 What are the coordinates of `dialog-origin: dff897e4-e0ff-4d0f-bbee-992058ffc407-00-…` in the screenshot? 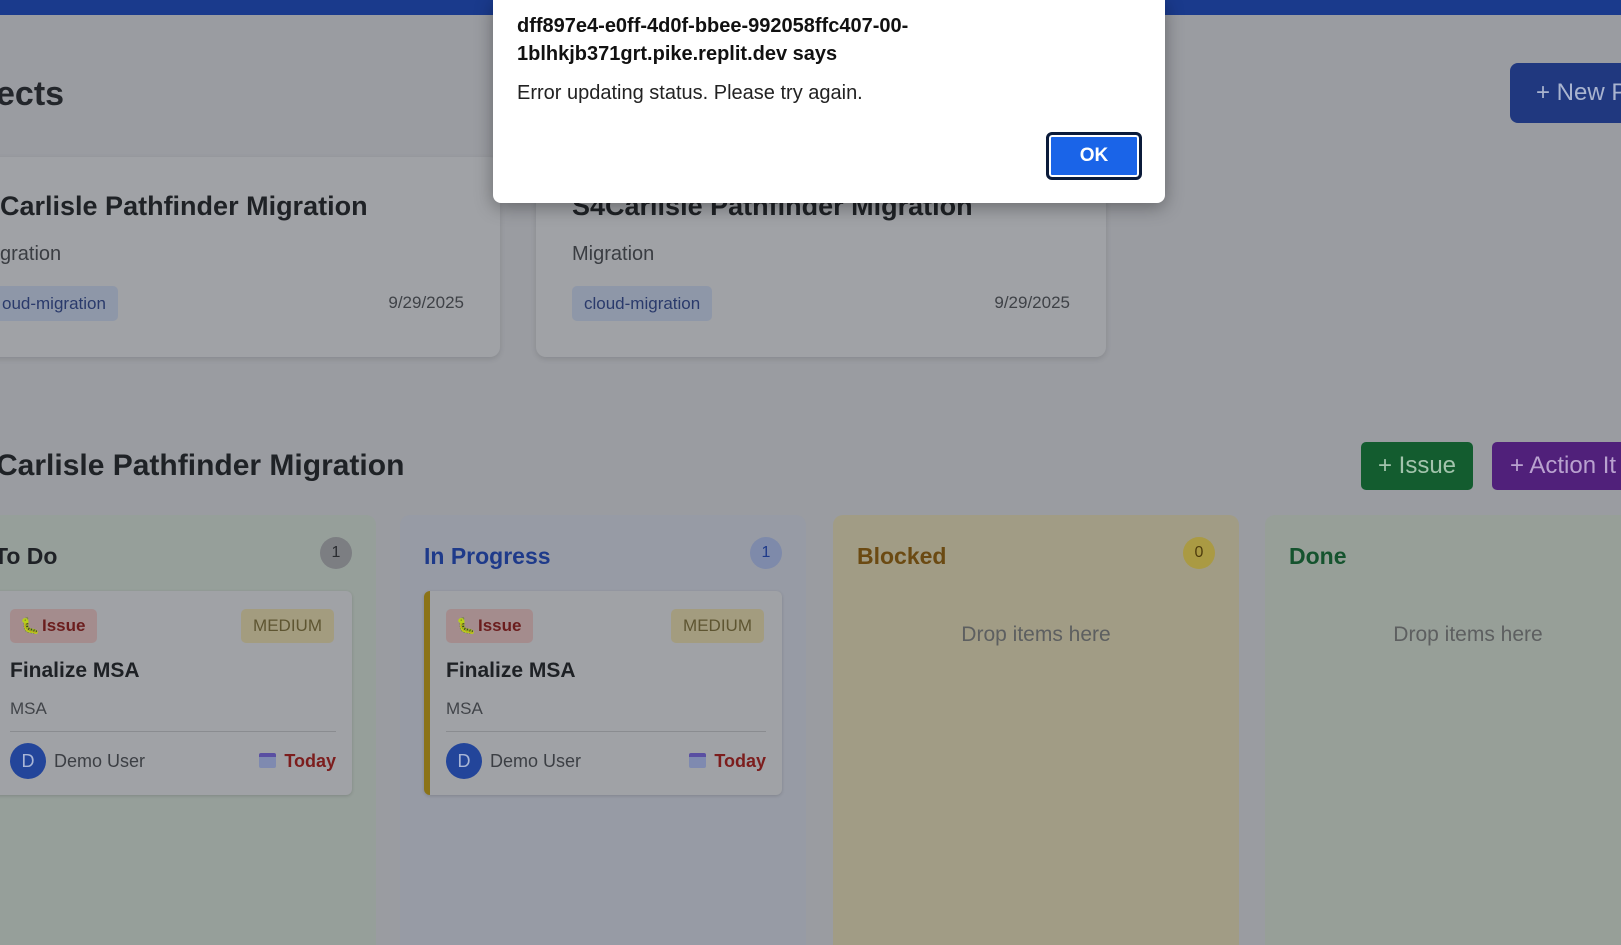 It's located at (713, 40).